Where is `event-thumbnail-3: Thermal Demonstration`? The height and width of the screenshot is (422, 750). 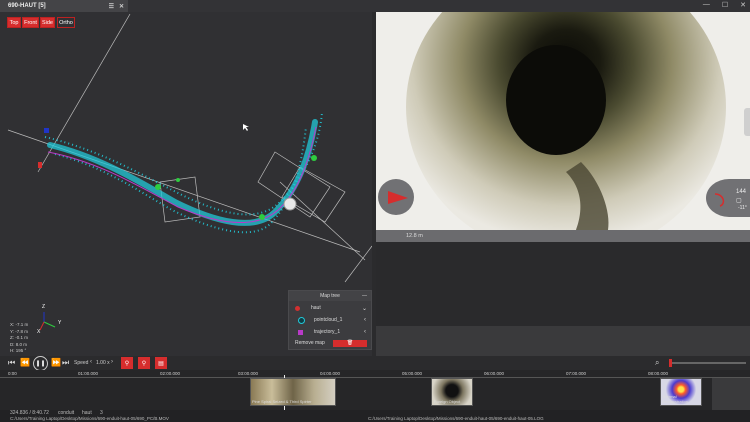
event-thumbnail-3: Thermal Demonstration is located at coordinates (681, 392).